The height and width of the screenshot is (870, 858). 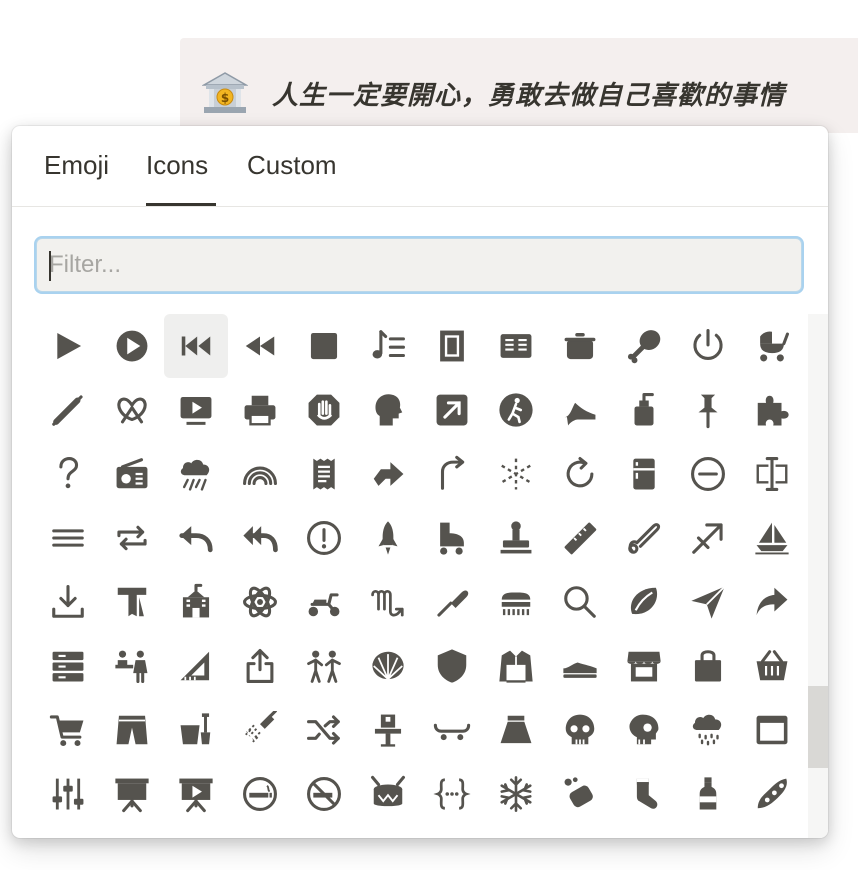 I want to click on shovel-bucket-icon, so click(x=196, y=730).